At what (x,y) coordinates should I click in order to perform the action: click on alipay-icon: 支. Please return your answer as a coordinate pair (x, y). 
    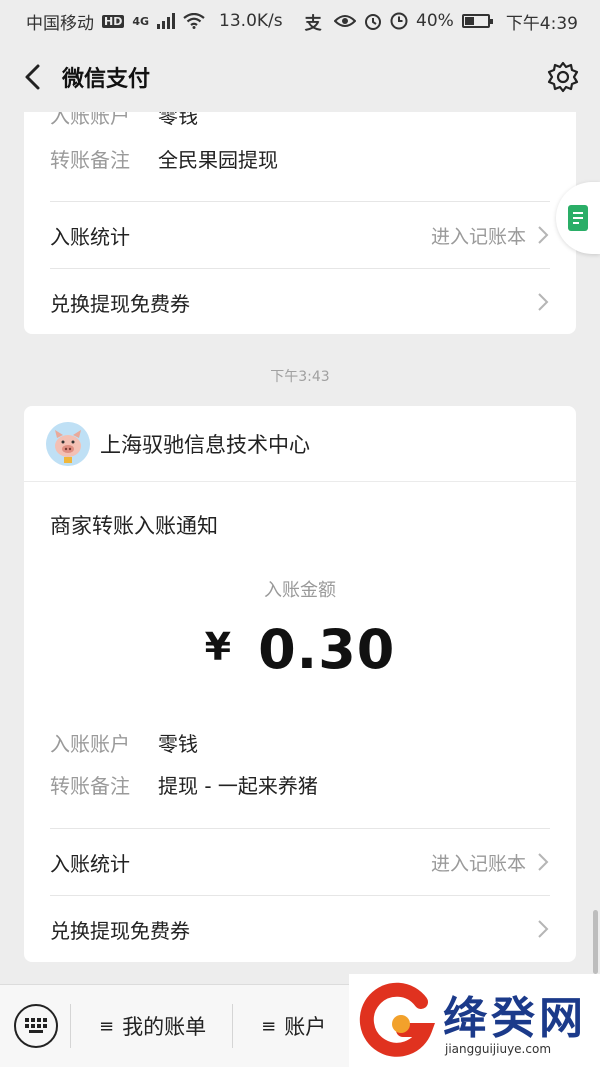
    Looking at the image, I should click on (313, 23).